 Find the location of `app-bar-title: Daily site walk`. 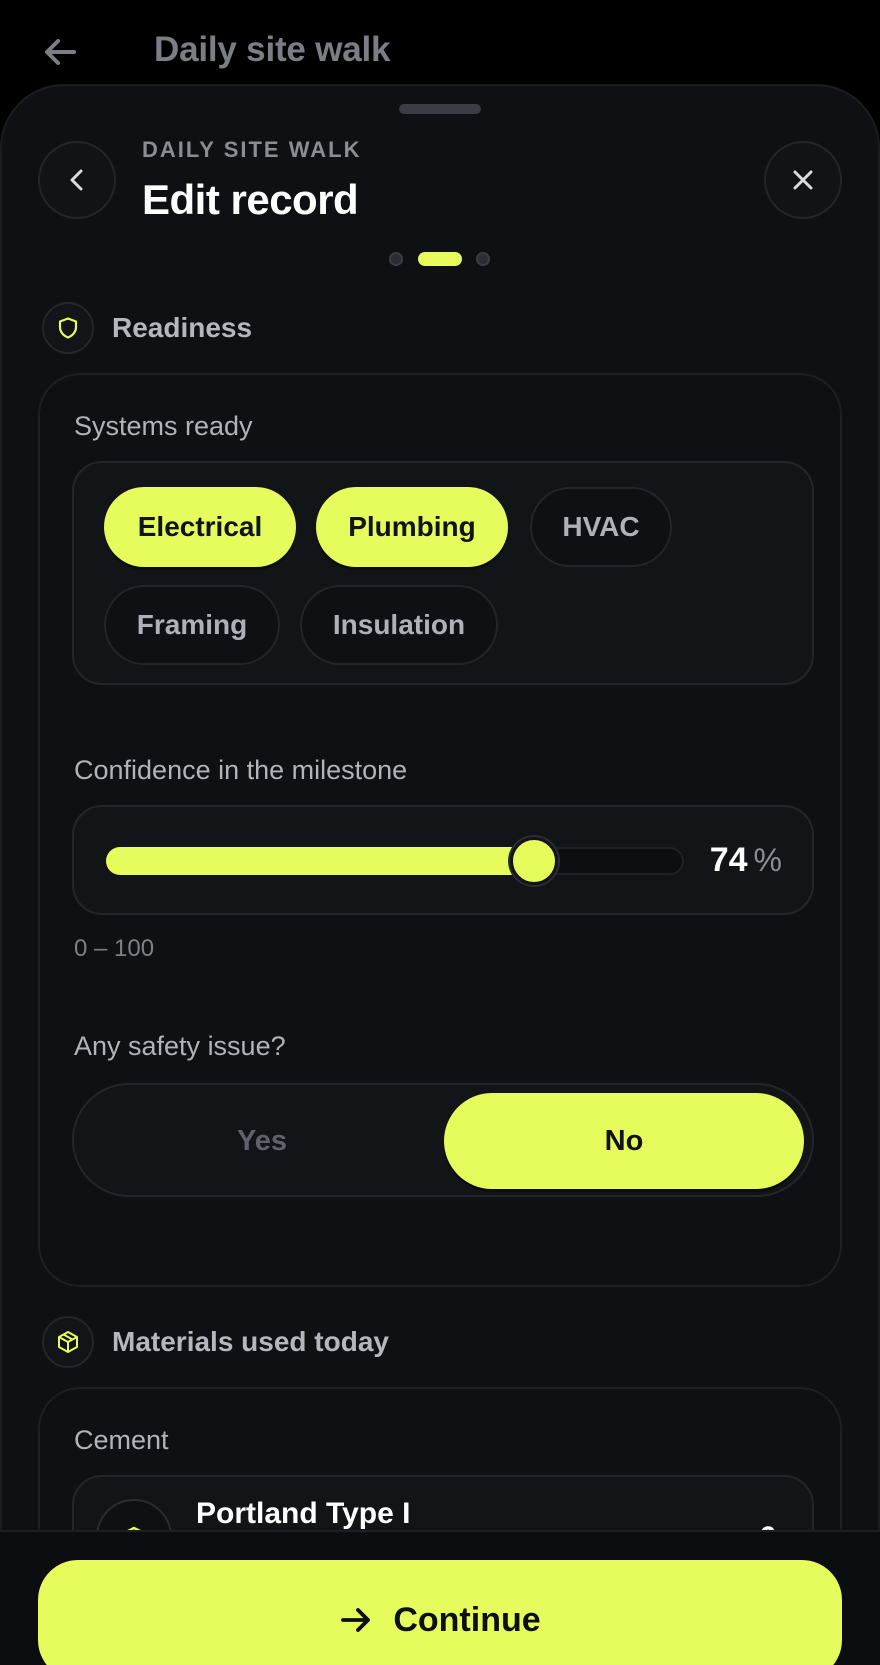

app-bar-title: Daily site walk is located at coordinates (272, 49).